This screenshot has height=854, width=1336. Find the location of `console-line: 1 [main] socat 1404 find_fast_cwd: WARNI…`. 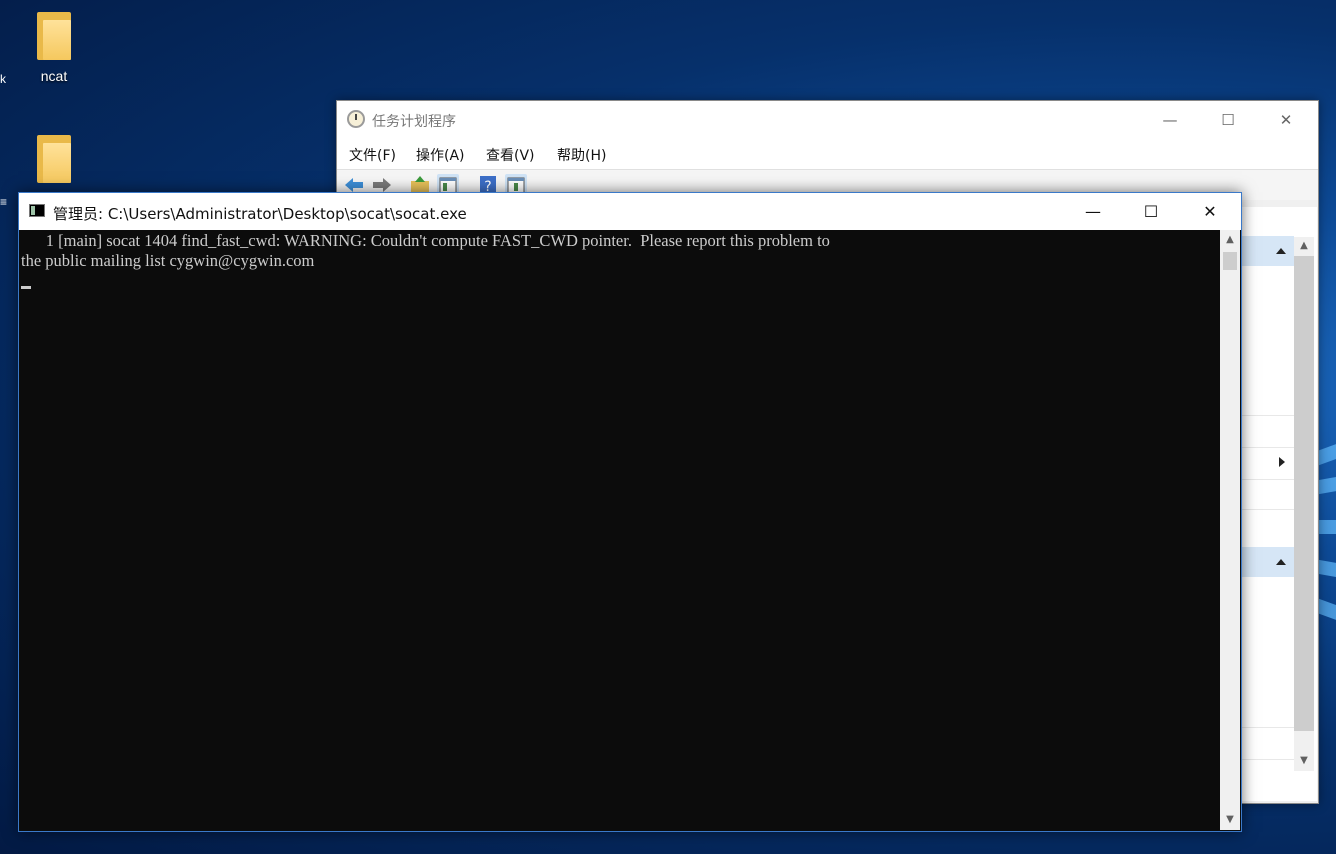

console-line: 1 [main] socat 1404 find_fast_cwd: WARNI… is located at coordinates (425, 240).